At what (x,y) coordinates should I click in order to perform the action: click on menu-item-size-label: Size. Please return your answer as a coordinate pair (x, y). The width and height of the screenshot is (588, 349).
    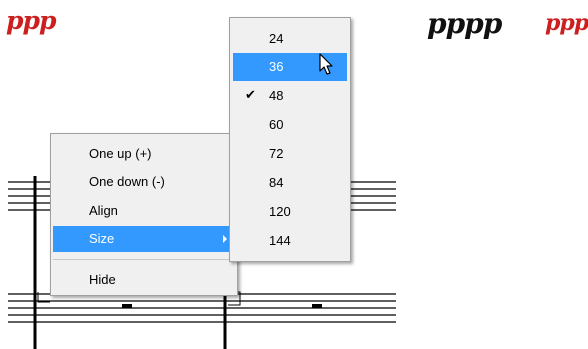
    Looking at the image, I should click on (102, 238).